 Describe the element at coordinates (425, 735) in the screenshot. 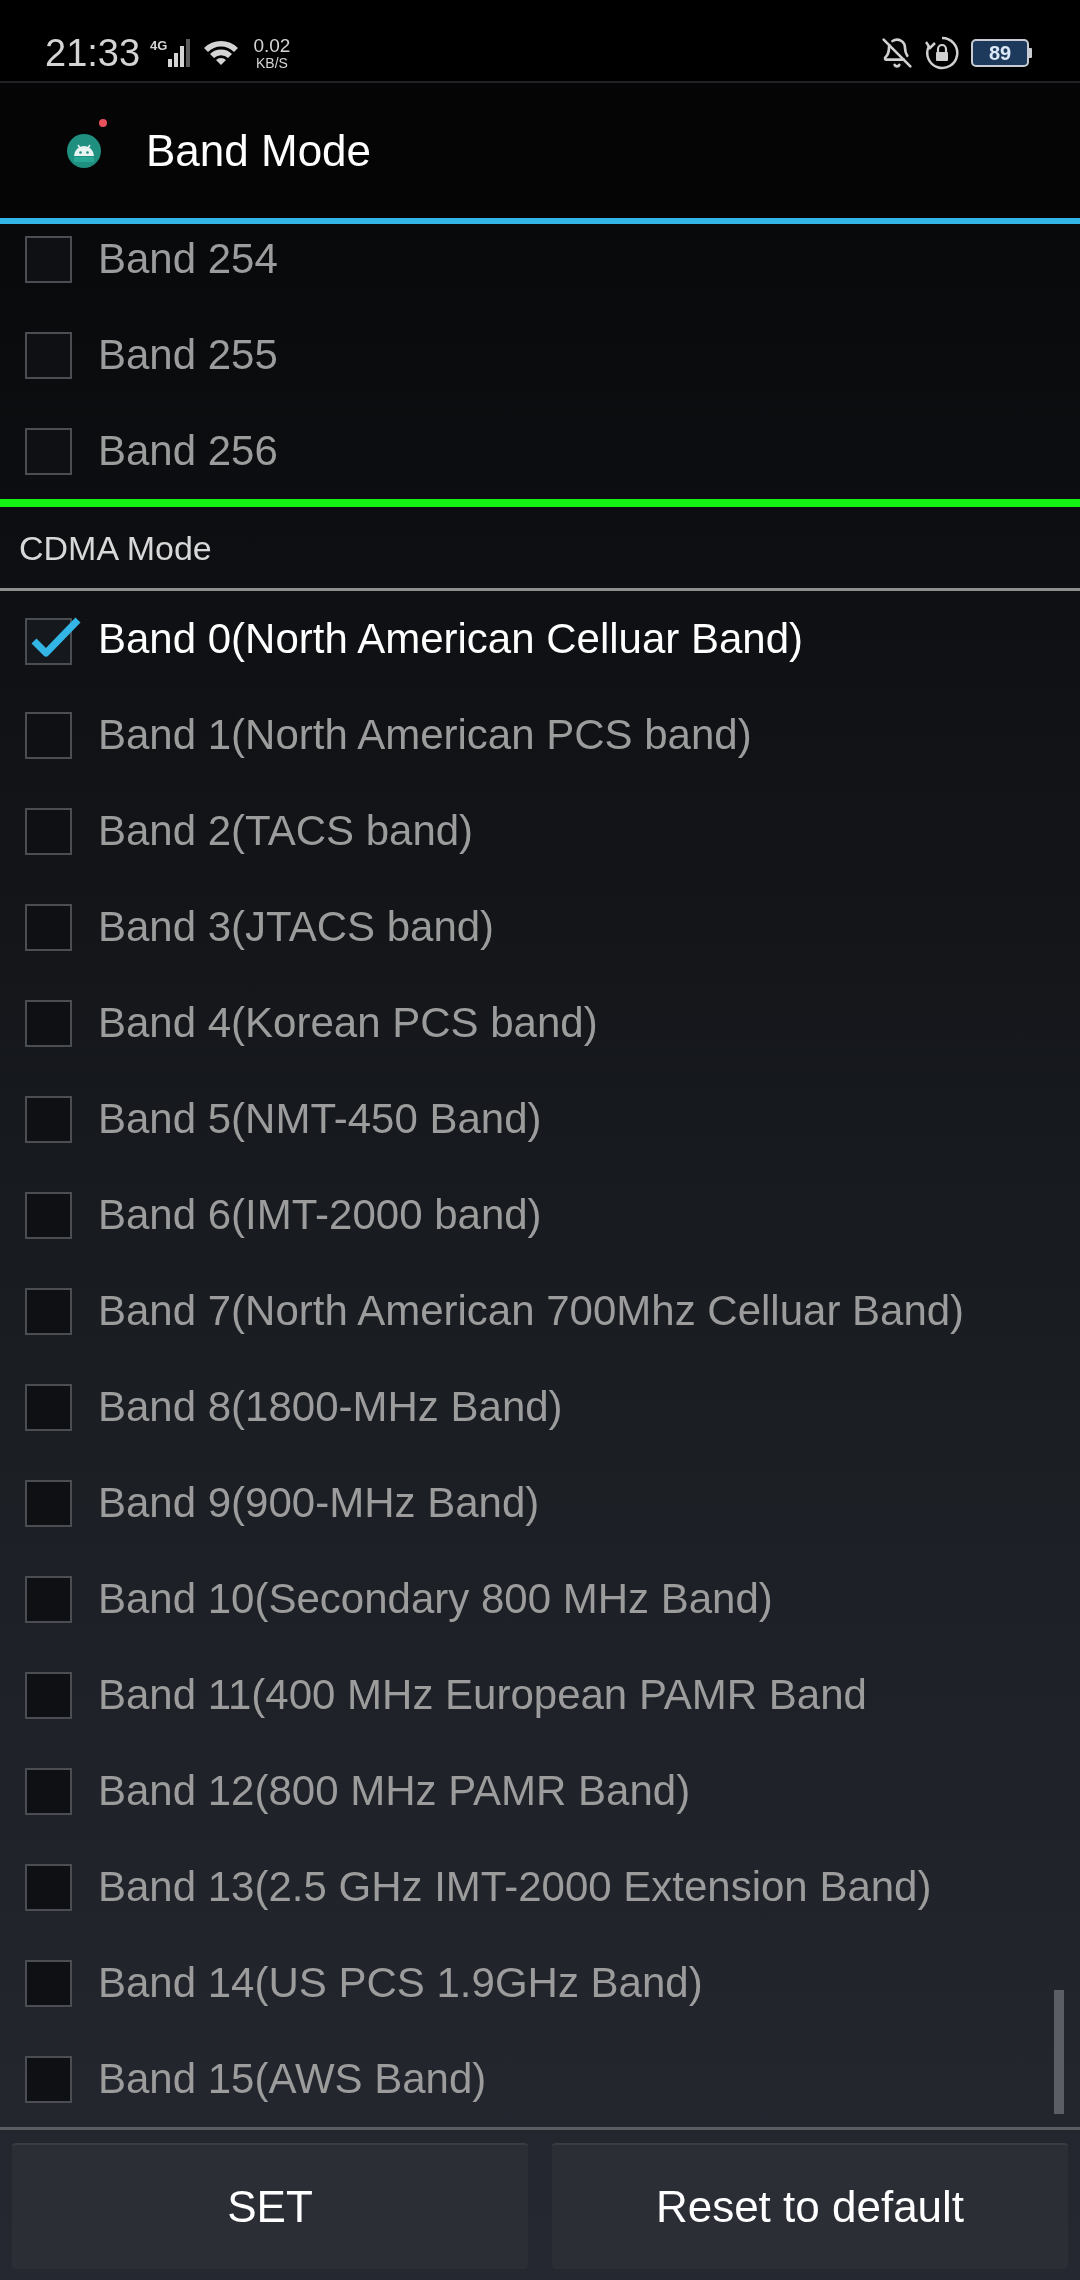

I see `band-label: Band 1(North American PCS band)` at that location.